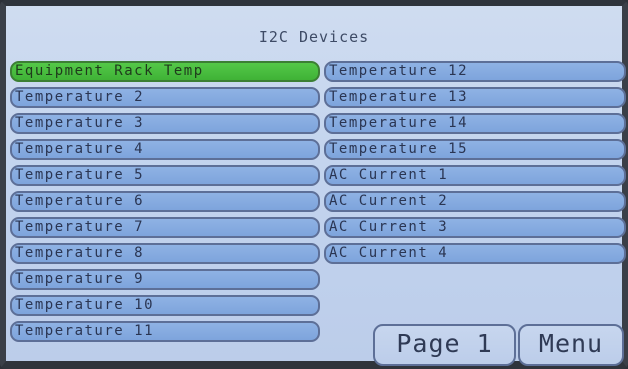 This screenshot has width=628, height=369. I want to click on device-button-equipment-rack-temp: Equipment Rack Temp, so click(165, 71).